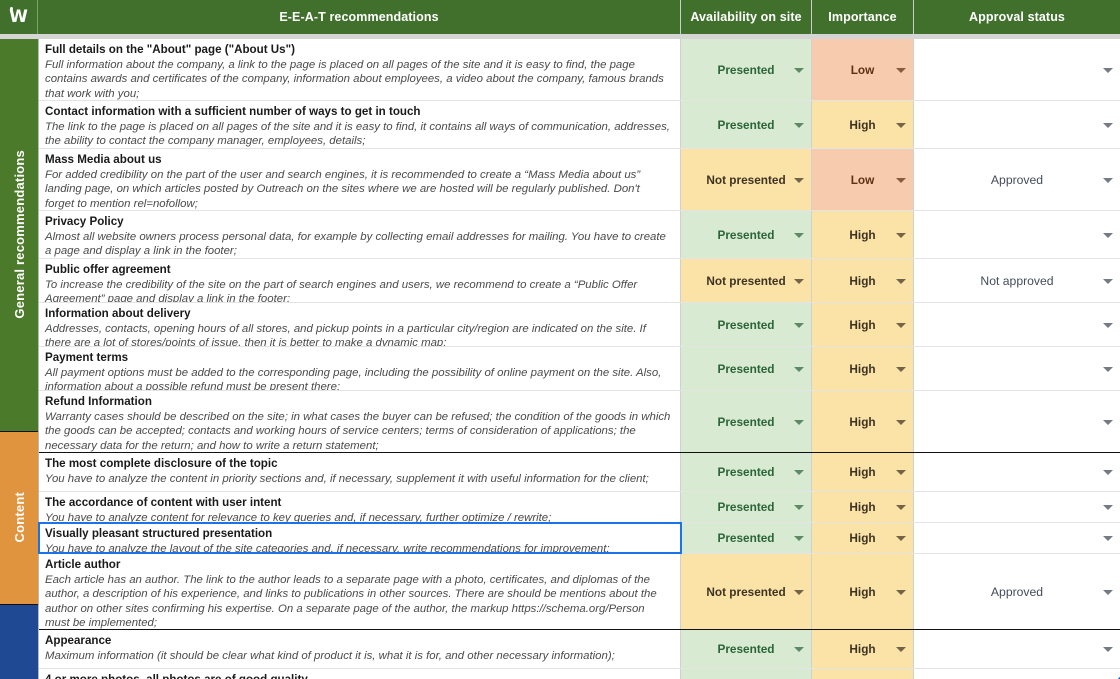 Image resolution: width=1120 pixels, height=679 pixels. Describe the element at coordinates (746, 17) in the screenshot. I see `column-header-availability: Availability on site` at that location.